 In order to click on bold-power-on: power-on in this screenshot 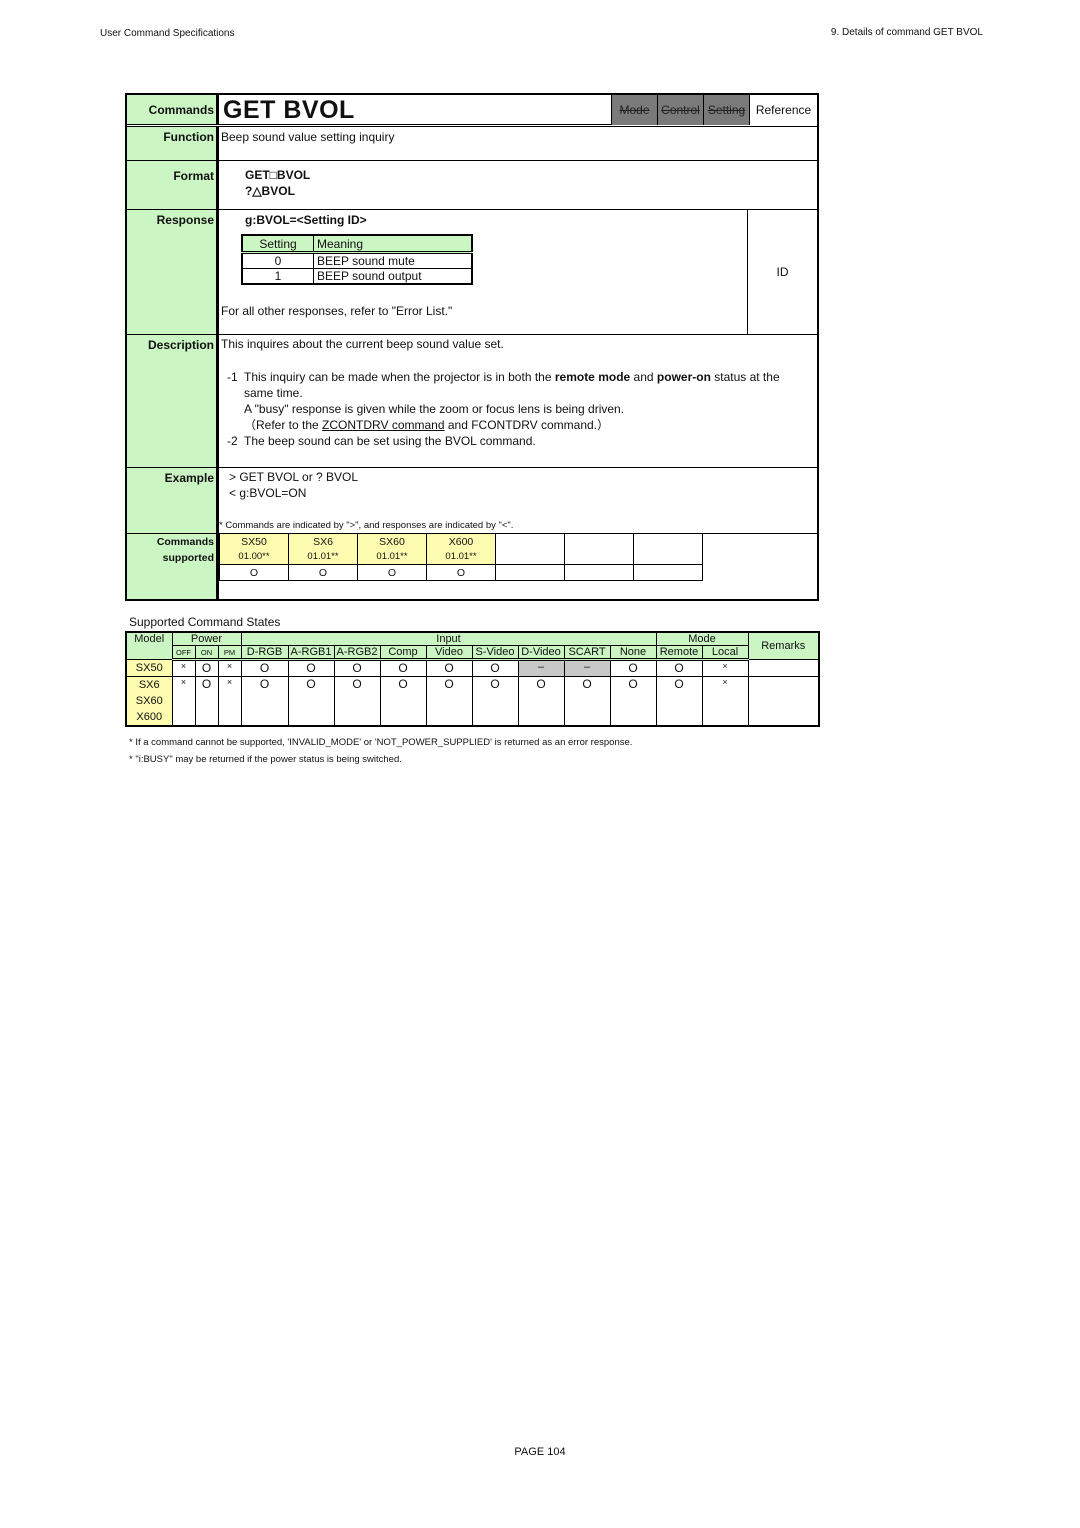, I will do `click(683, 377)`.